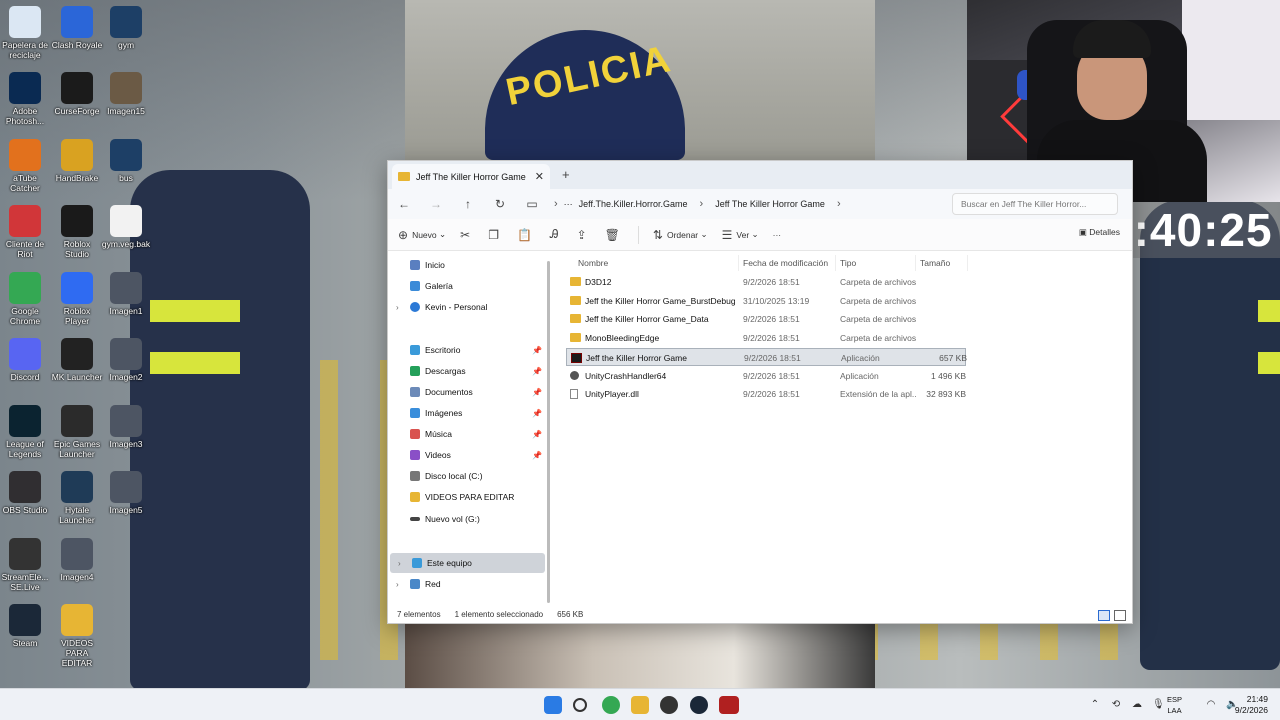 This screenshot has width=1280, height=720. I want to click on start-windows-icon, so click(553, 705).